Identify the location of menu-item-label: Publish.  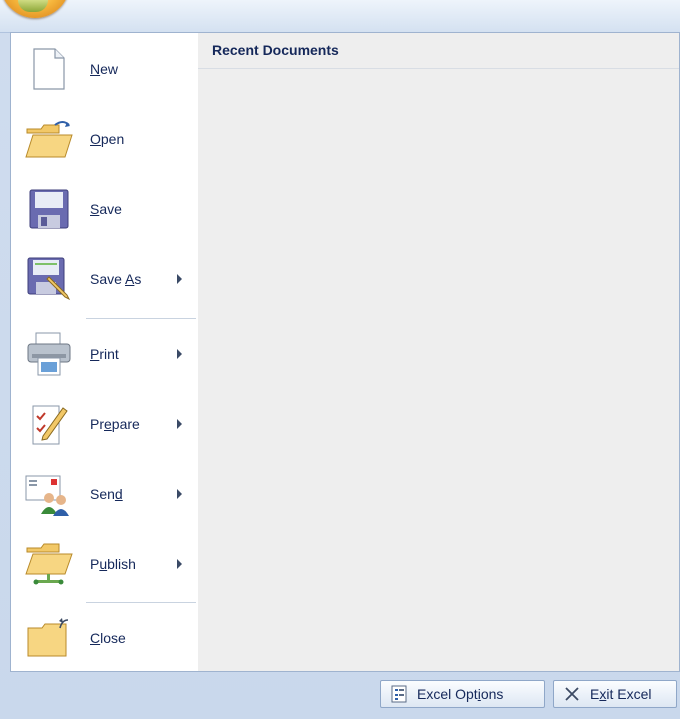
(113, 564).